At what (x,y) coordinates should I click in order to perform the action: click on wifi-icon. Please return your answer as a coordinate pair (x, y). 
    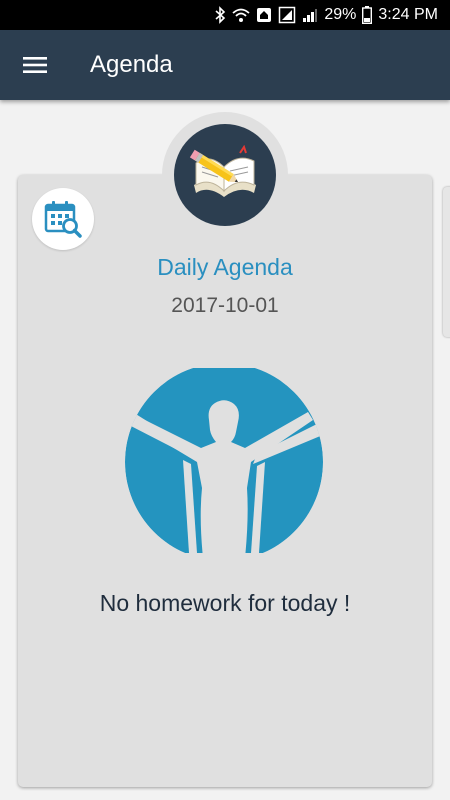
    Looking at the image, I should click on (241, 15).